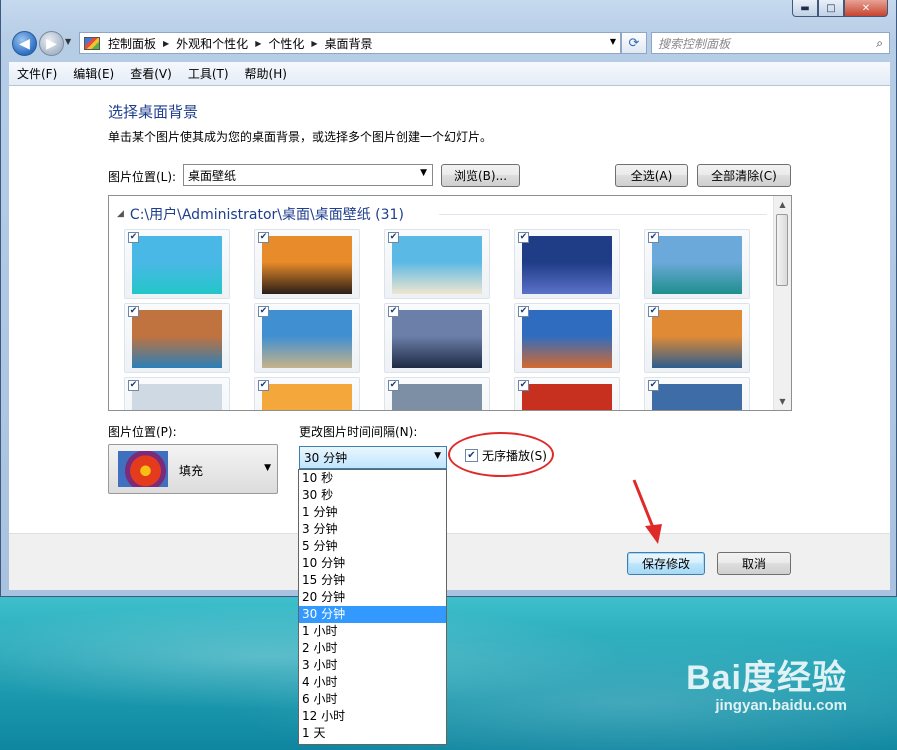 This screenshot has height=750, width=897. I want to click on minimize-button: ▬, so click(805, 8).